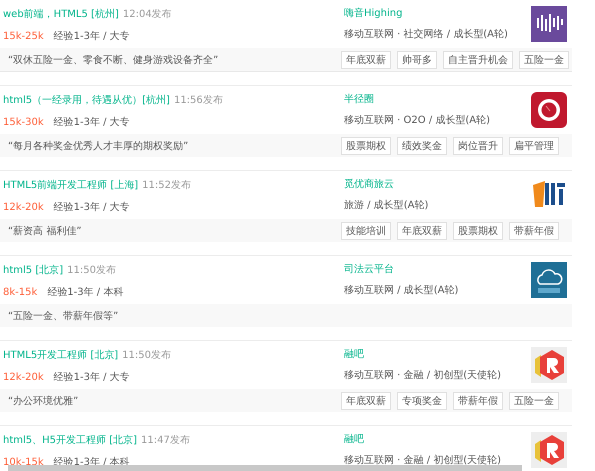 This screenshot has width=595, height=471. What do you see at coordinates (549, 110) in the screenshot?
I see `ring-logo-icon` at bounding box center [549, 110].